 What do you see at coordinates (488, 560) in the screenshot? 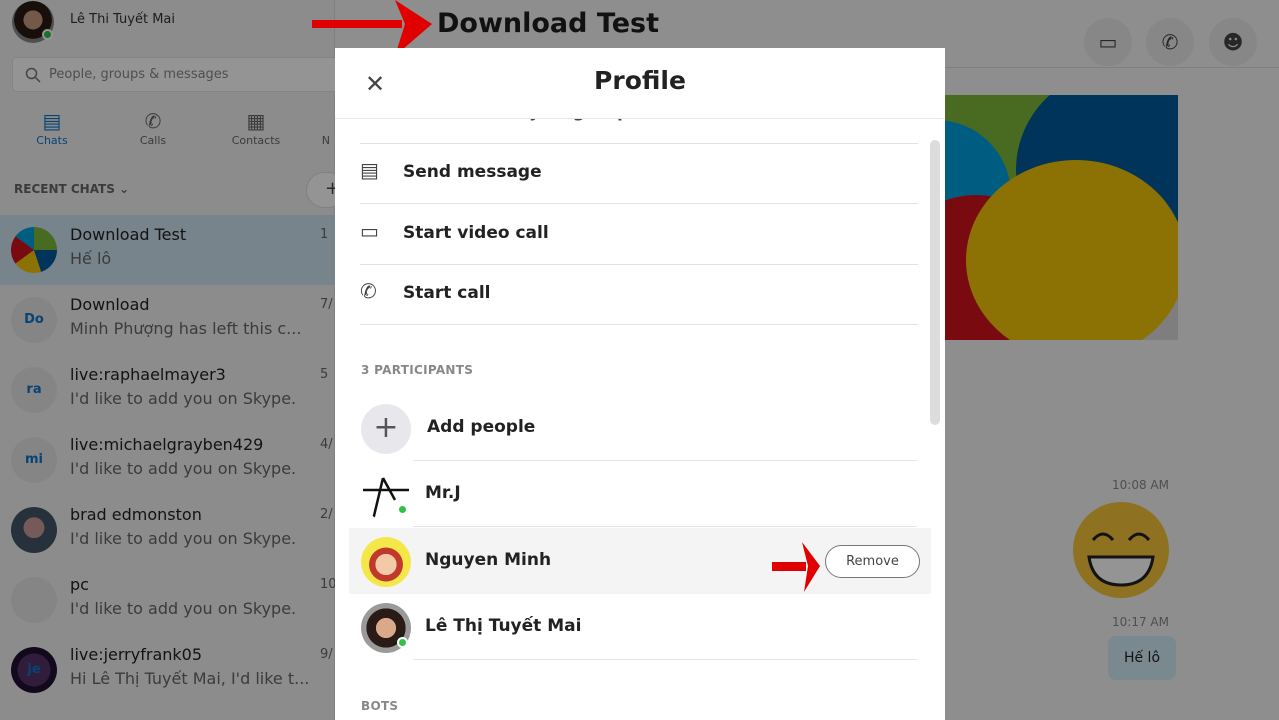
I see `participant-name: Nguyen Minh` at bounding box center [488, 560].